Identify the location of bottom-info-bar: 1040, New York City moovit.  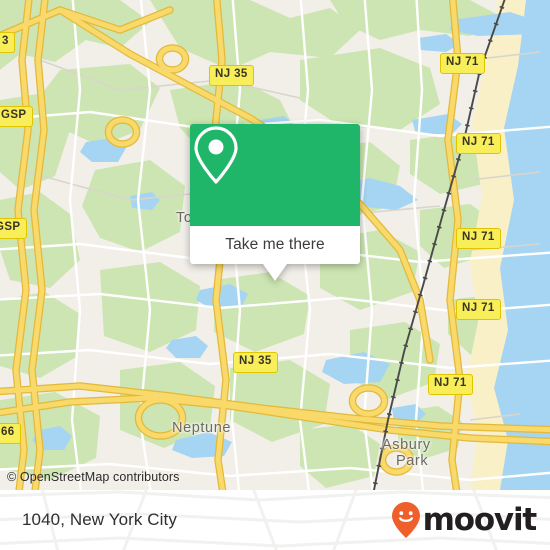
(275, 520).